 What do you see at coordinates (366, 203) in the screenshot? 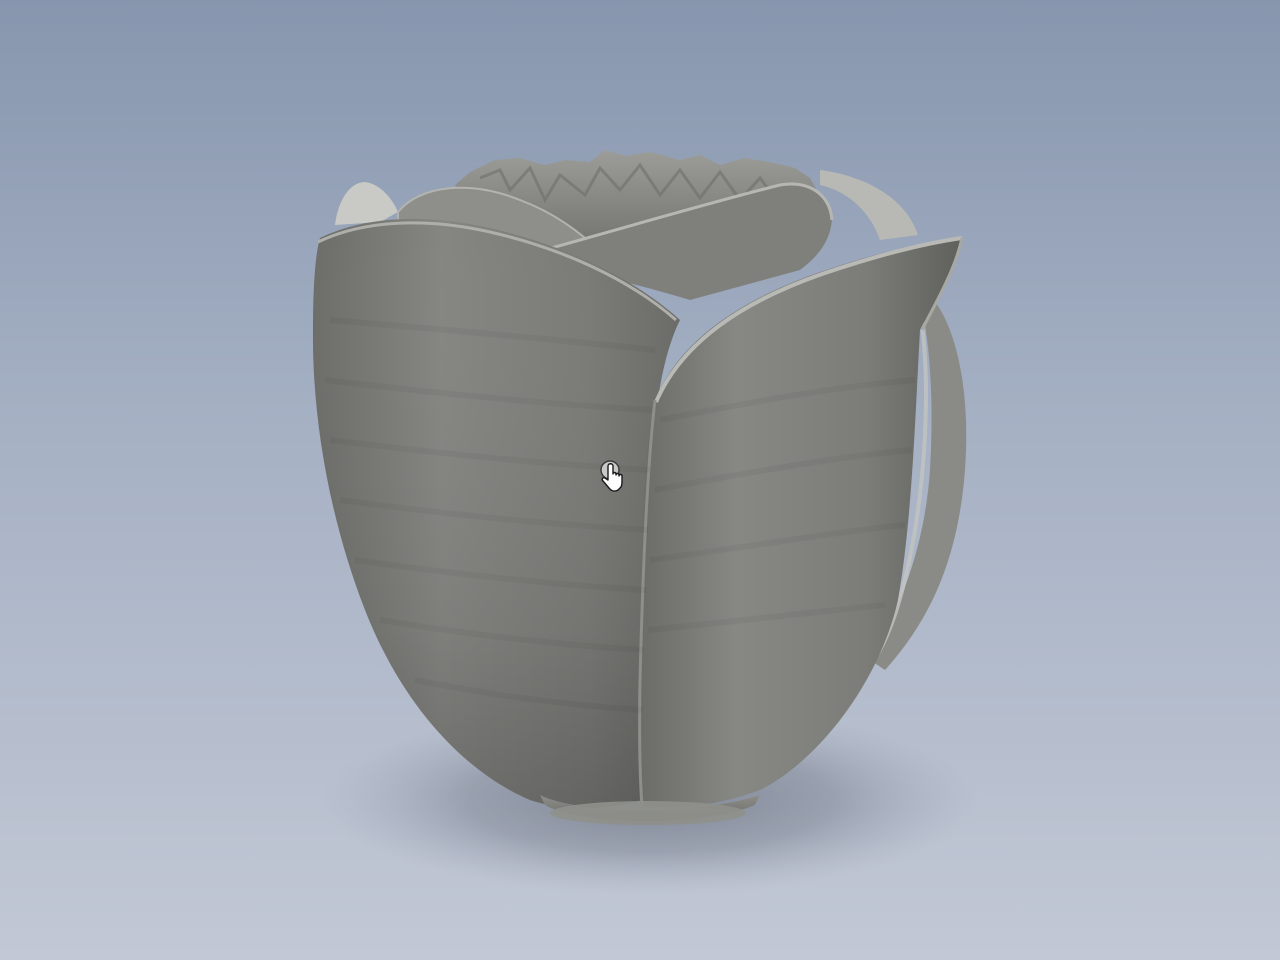
I see `back-left-petal` at bounding box center [366, 203].